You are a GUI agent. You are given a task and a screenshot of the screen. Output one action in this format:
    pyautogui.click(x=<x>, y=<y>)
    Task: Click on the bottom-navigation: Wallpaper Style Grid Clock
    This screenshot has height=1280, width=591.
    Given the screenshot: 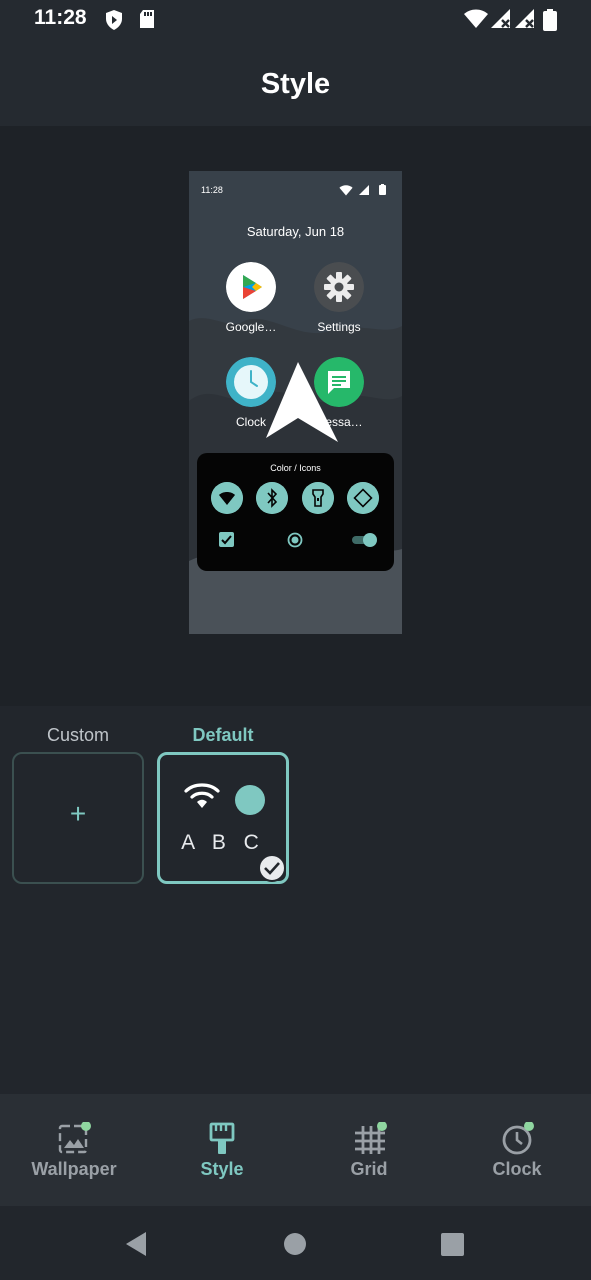 What is the action you would take?
    pyautogui.click(x=295, y=1150)
    